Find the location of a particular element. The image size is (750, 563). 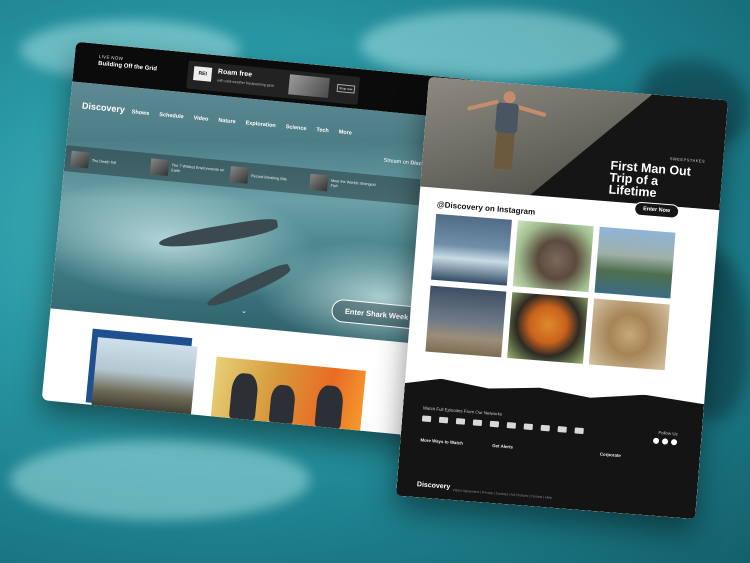

footer-heading: Get Alerts is located at coordinates (503, 446).